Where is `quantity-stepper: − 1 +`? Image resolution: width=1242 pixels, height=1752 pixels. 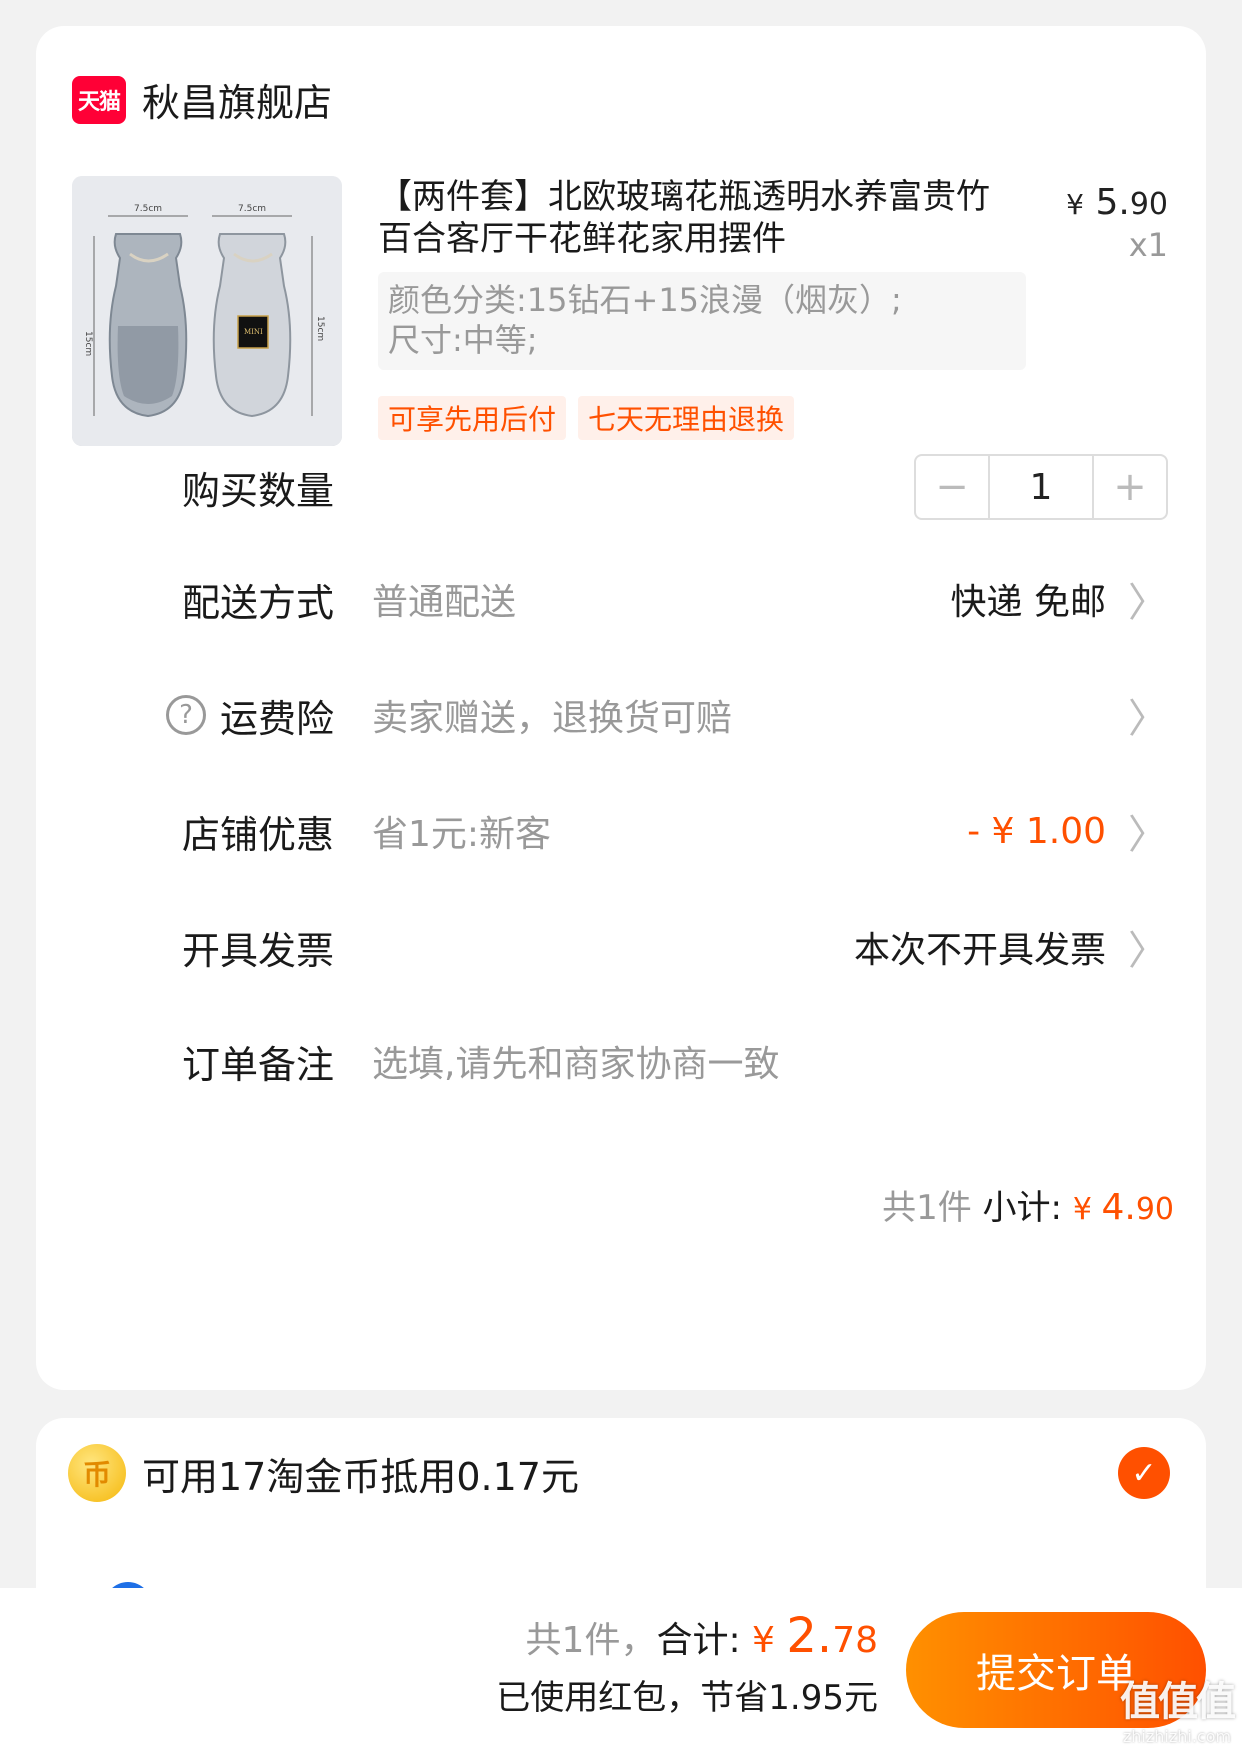
quantity-stepper: − 1 + is located at coordinates (1041, 487).